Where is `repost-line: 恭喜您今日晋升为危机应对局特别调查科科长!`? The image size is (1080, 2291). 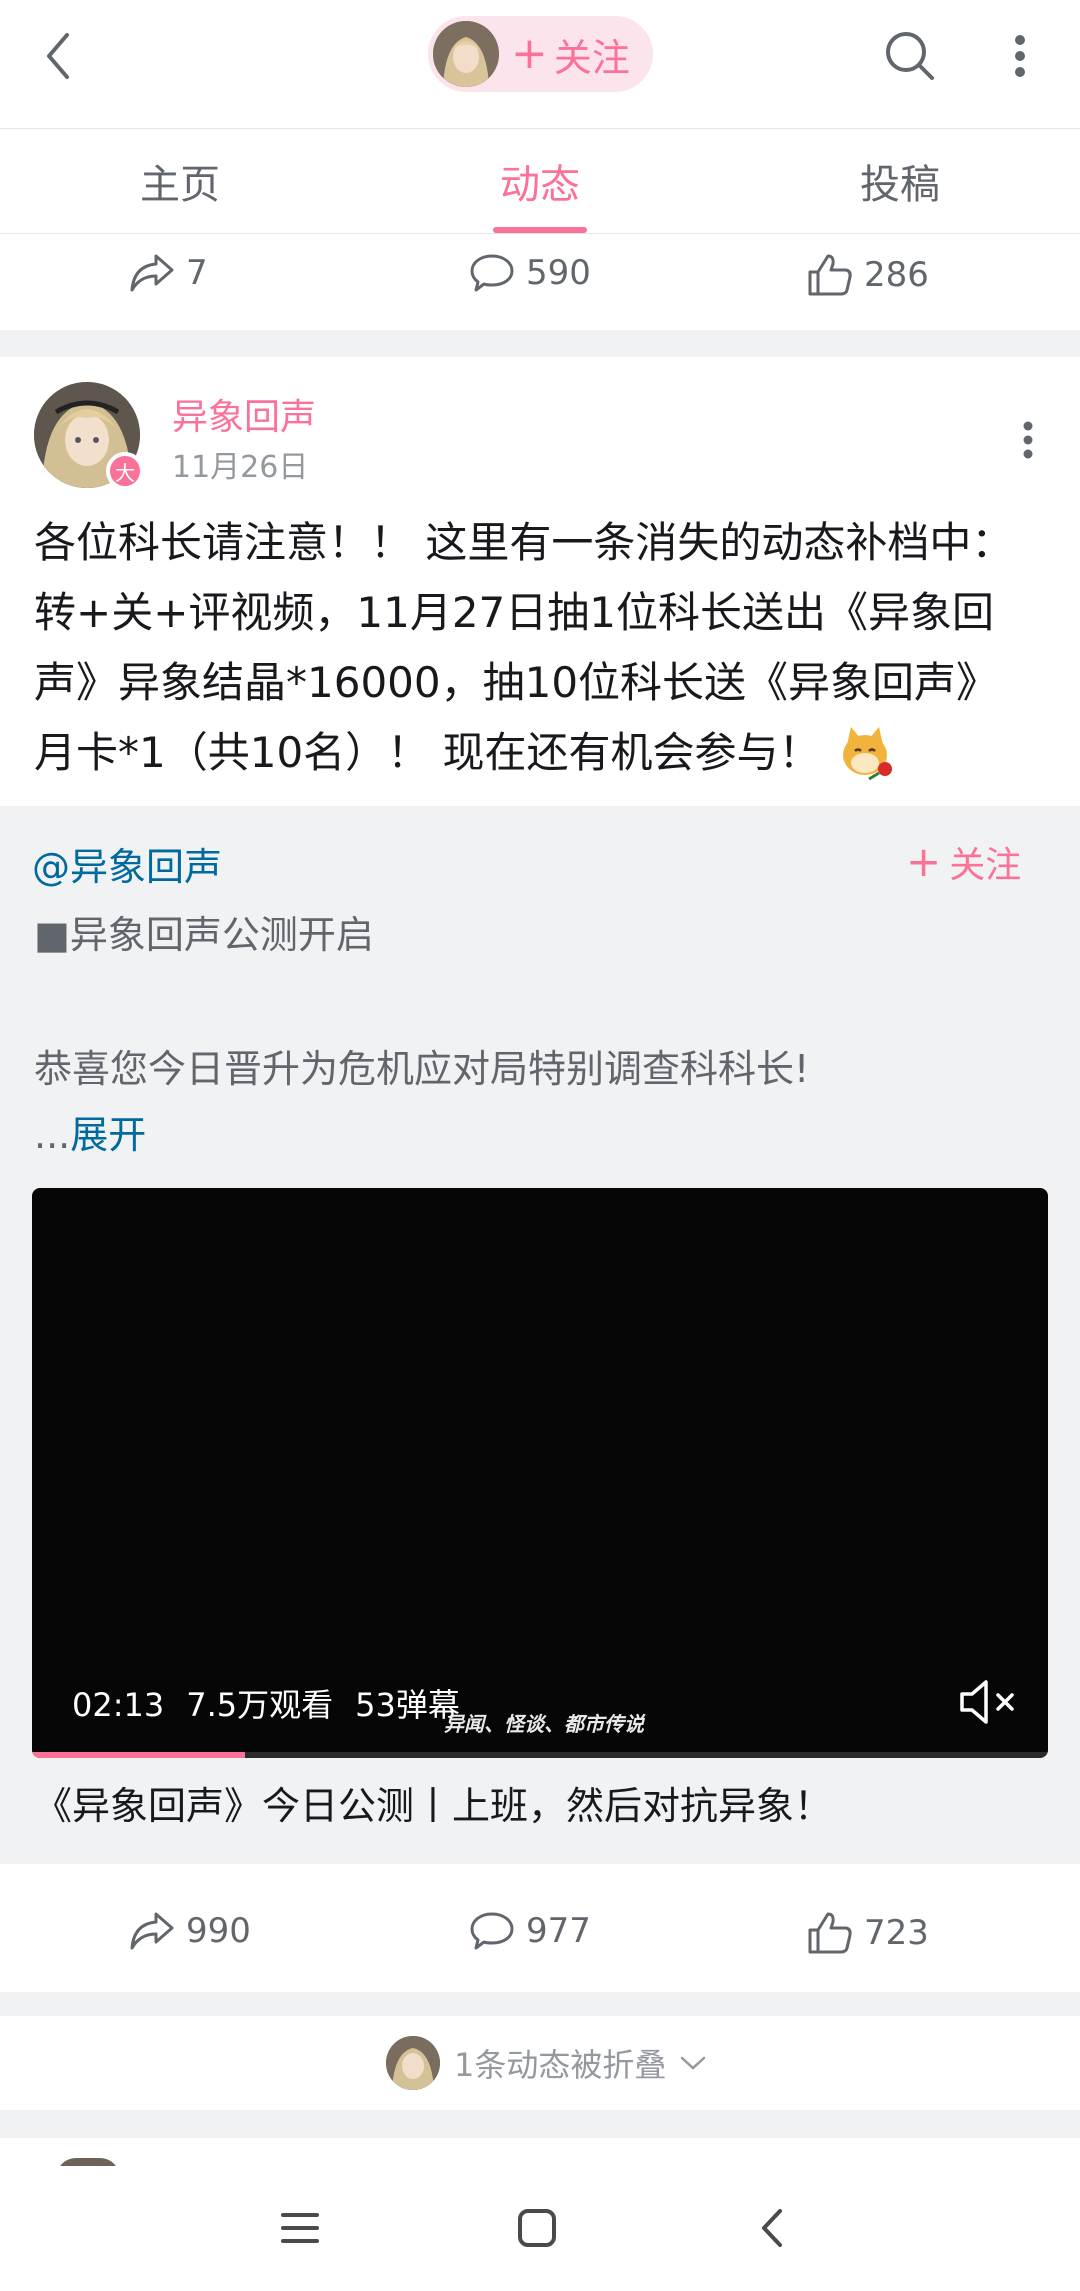
repost-line: 恭喜您今日晋升为危机应对局特别调查科科长! is located at coordinates (422, 1069).